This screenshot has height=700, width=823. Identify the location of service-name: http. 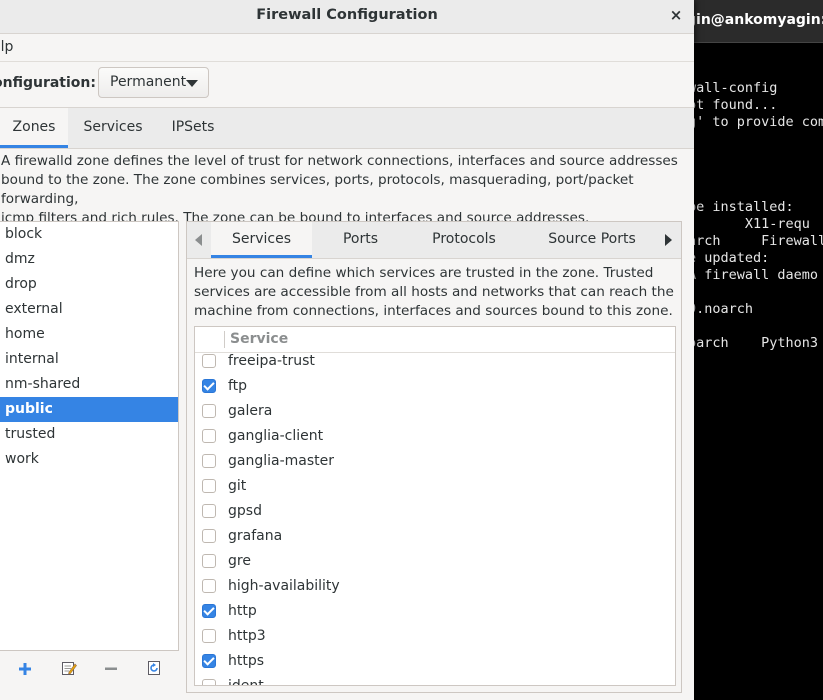
(242, 611).